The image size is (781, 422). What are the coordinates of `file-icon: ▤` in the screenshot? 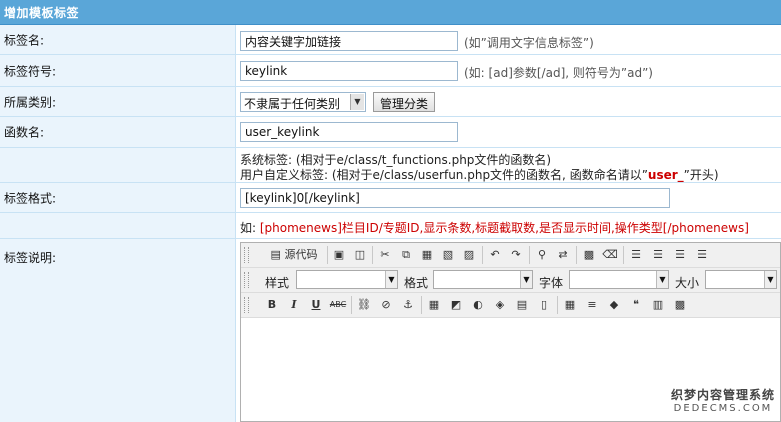 It's located at (522, 305).